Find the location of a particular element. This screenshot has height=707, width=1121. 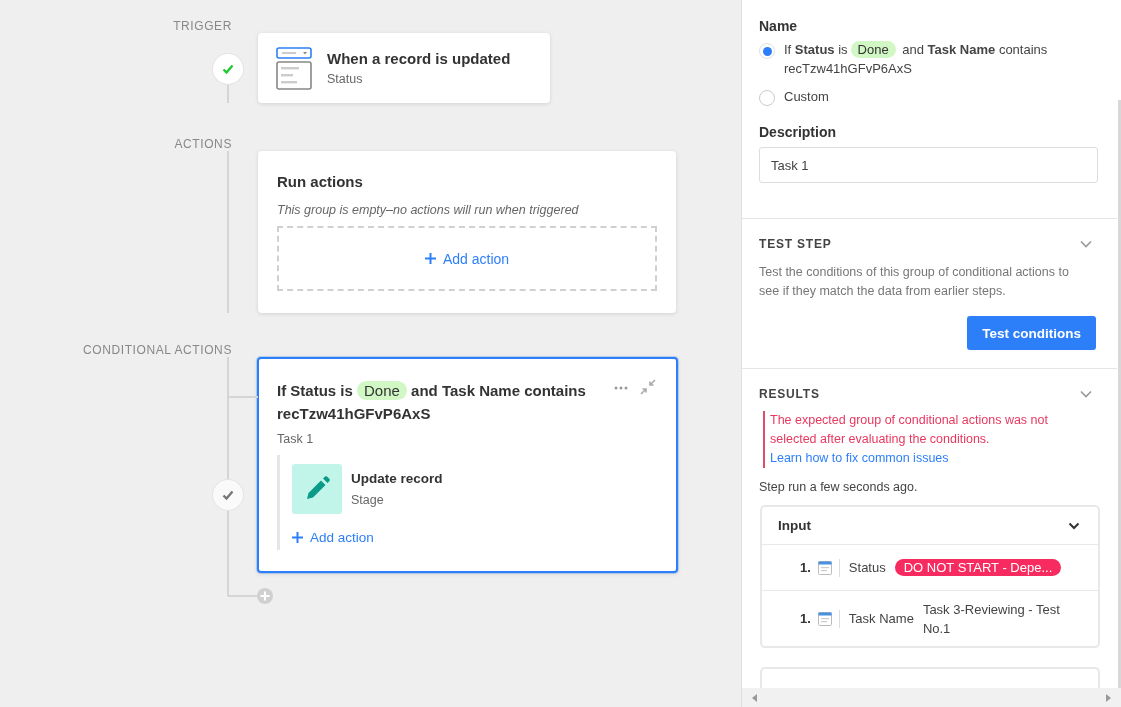

pencil-icon is located at coordinates (317, 489).